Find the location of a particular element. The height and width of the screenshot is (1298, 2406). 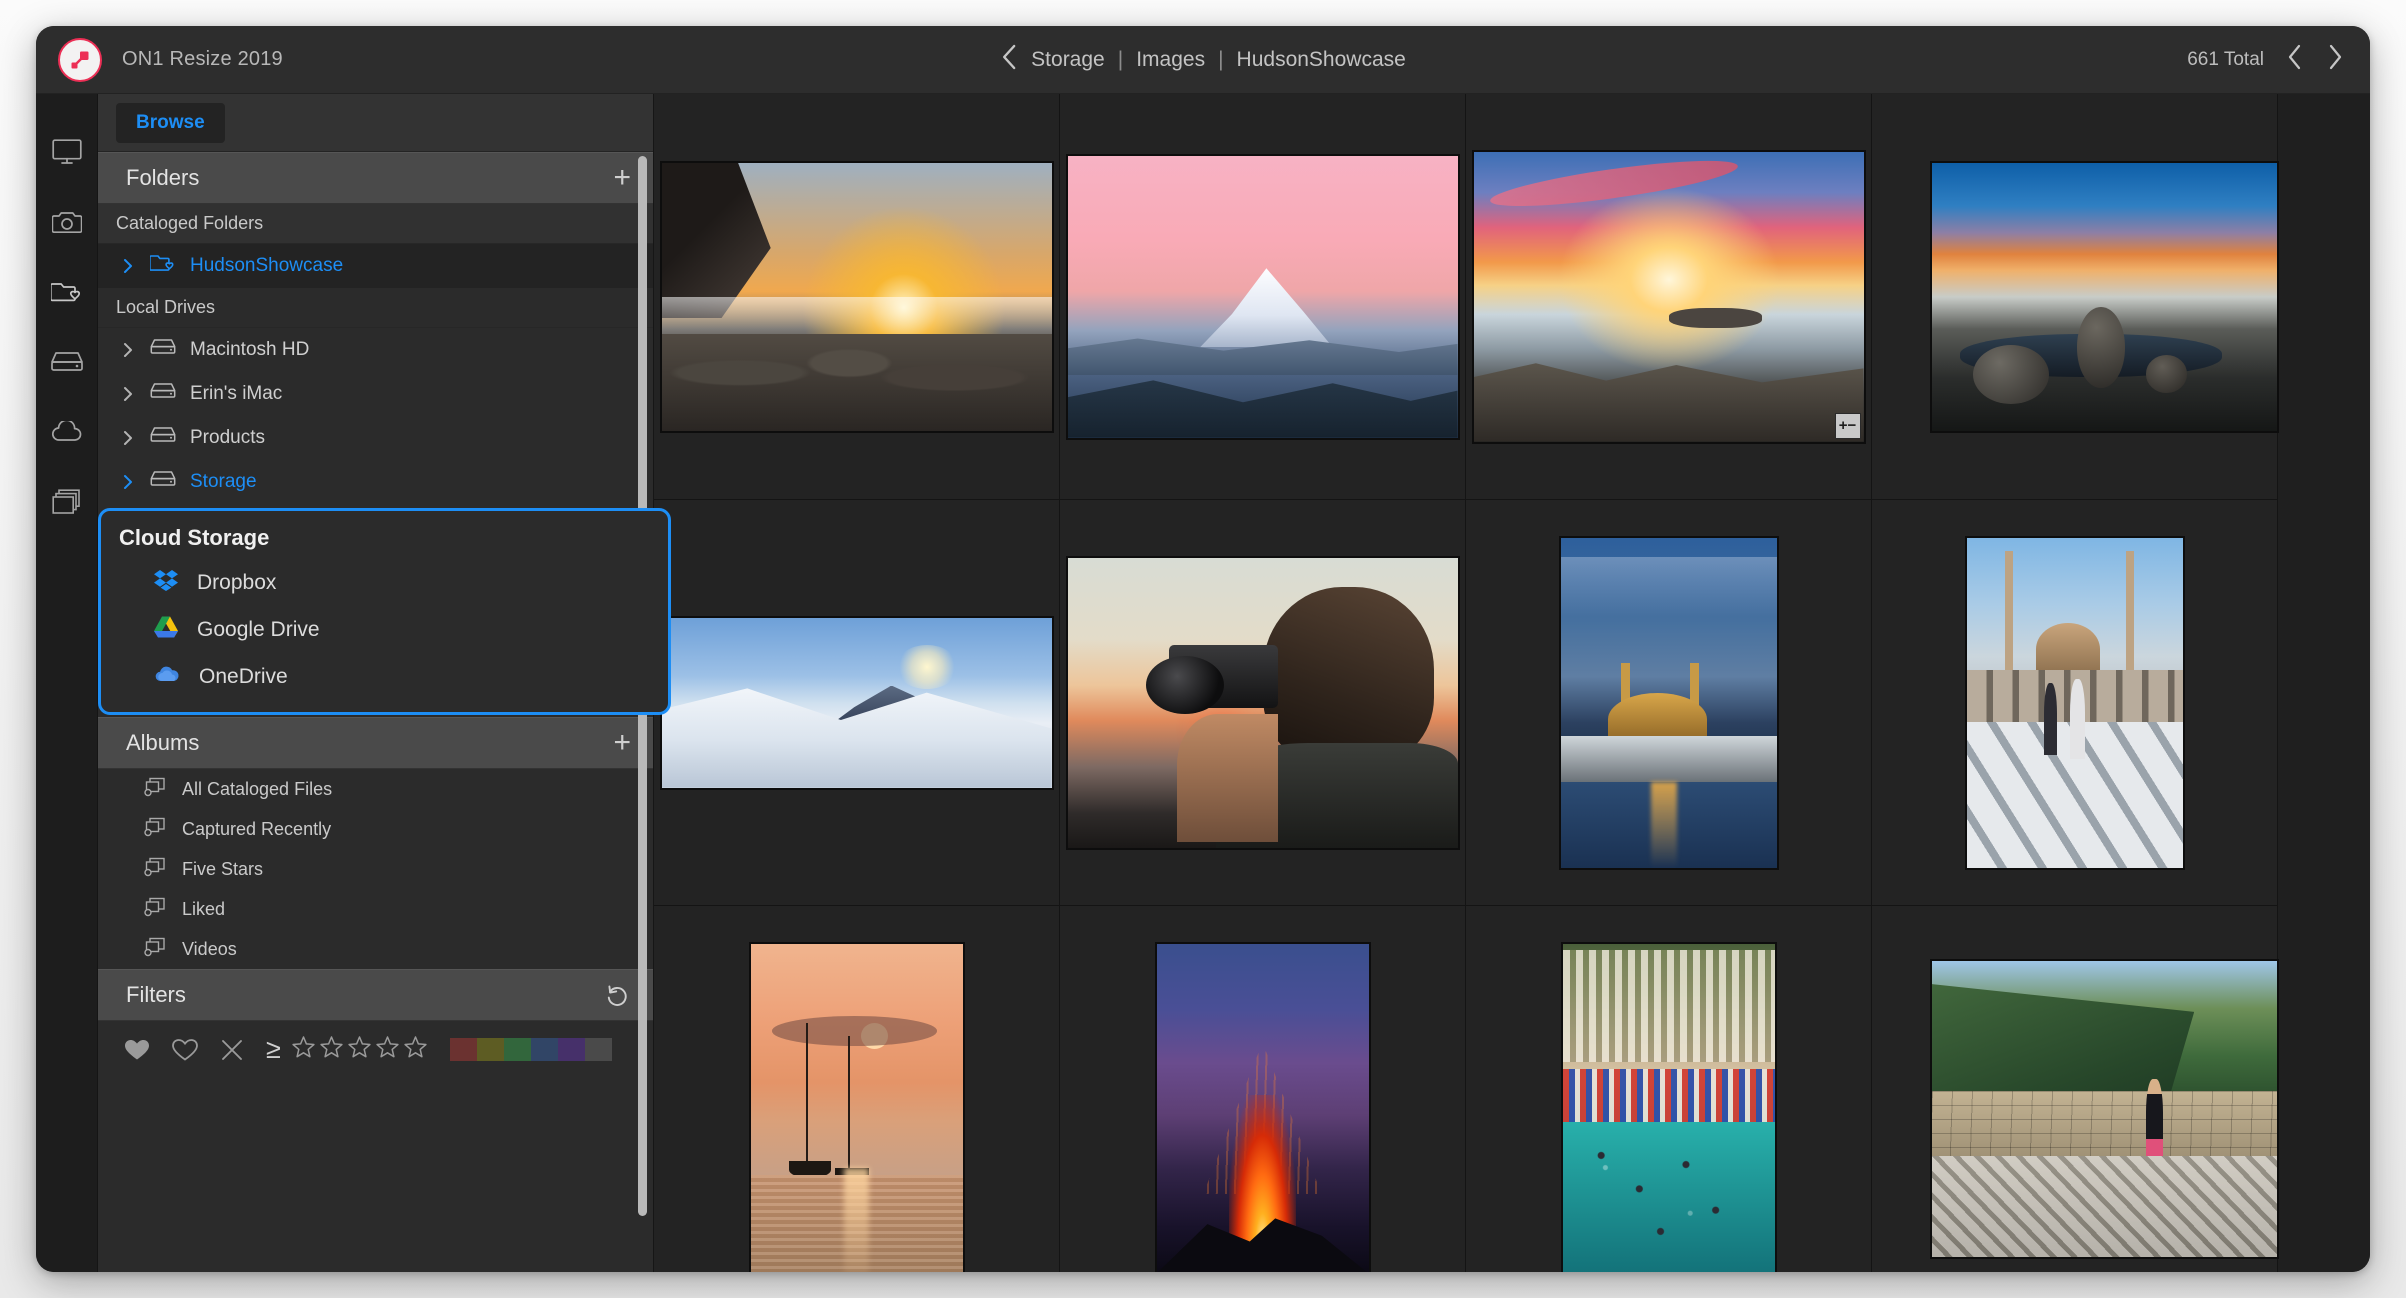

tab-browse: Browse is located at coordinates (170, 122).